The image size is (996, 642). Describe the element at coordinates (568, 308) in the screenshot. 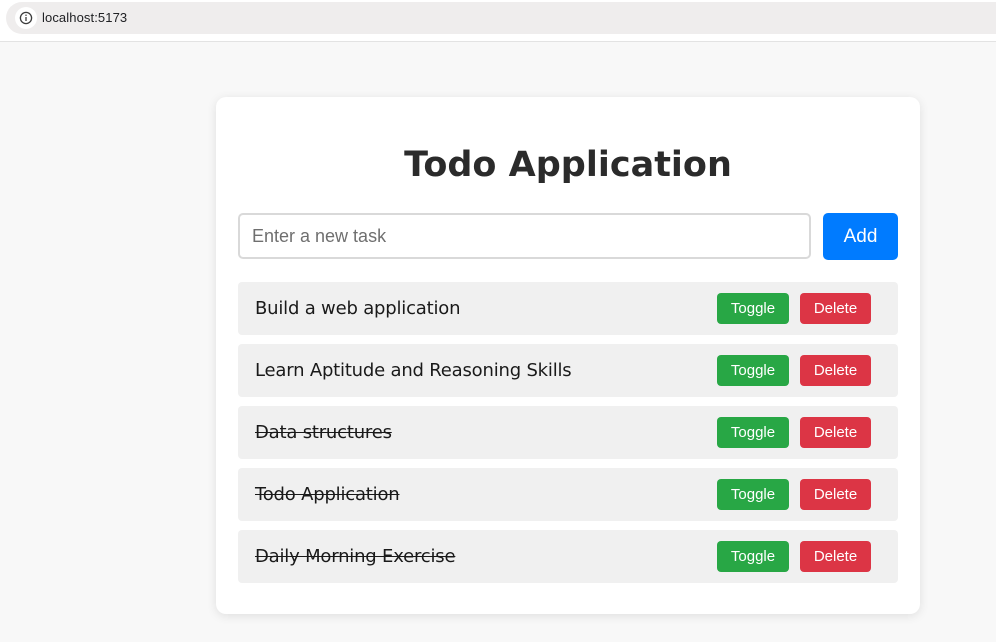

I see `todo-item: Build a web application Toggle Delete` at that location.